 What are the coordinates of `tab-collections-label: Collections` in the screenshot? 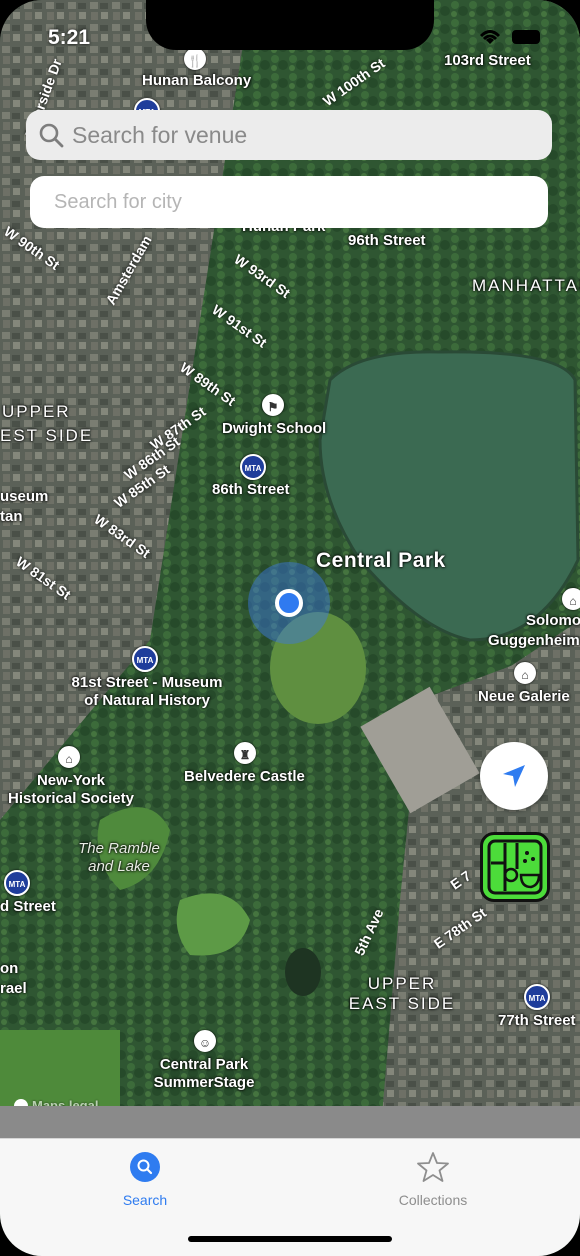 It's located at (433, 1200).